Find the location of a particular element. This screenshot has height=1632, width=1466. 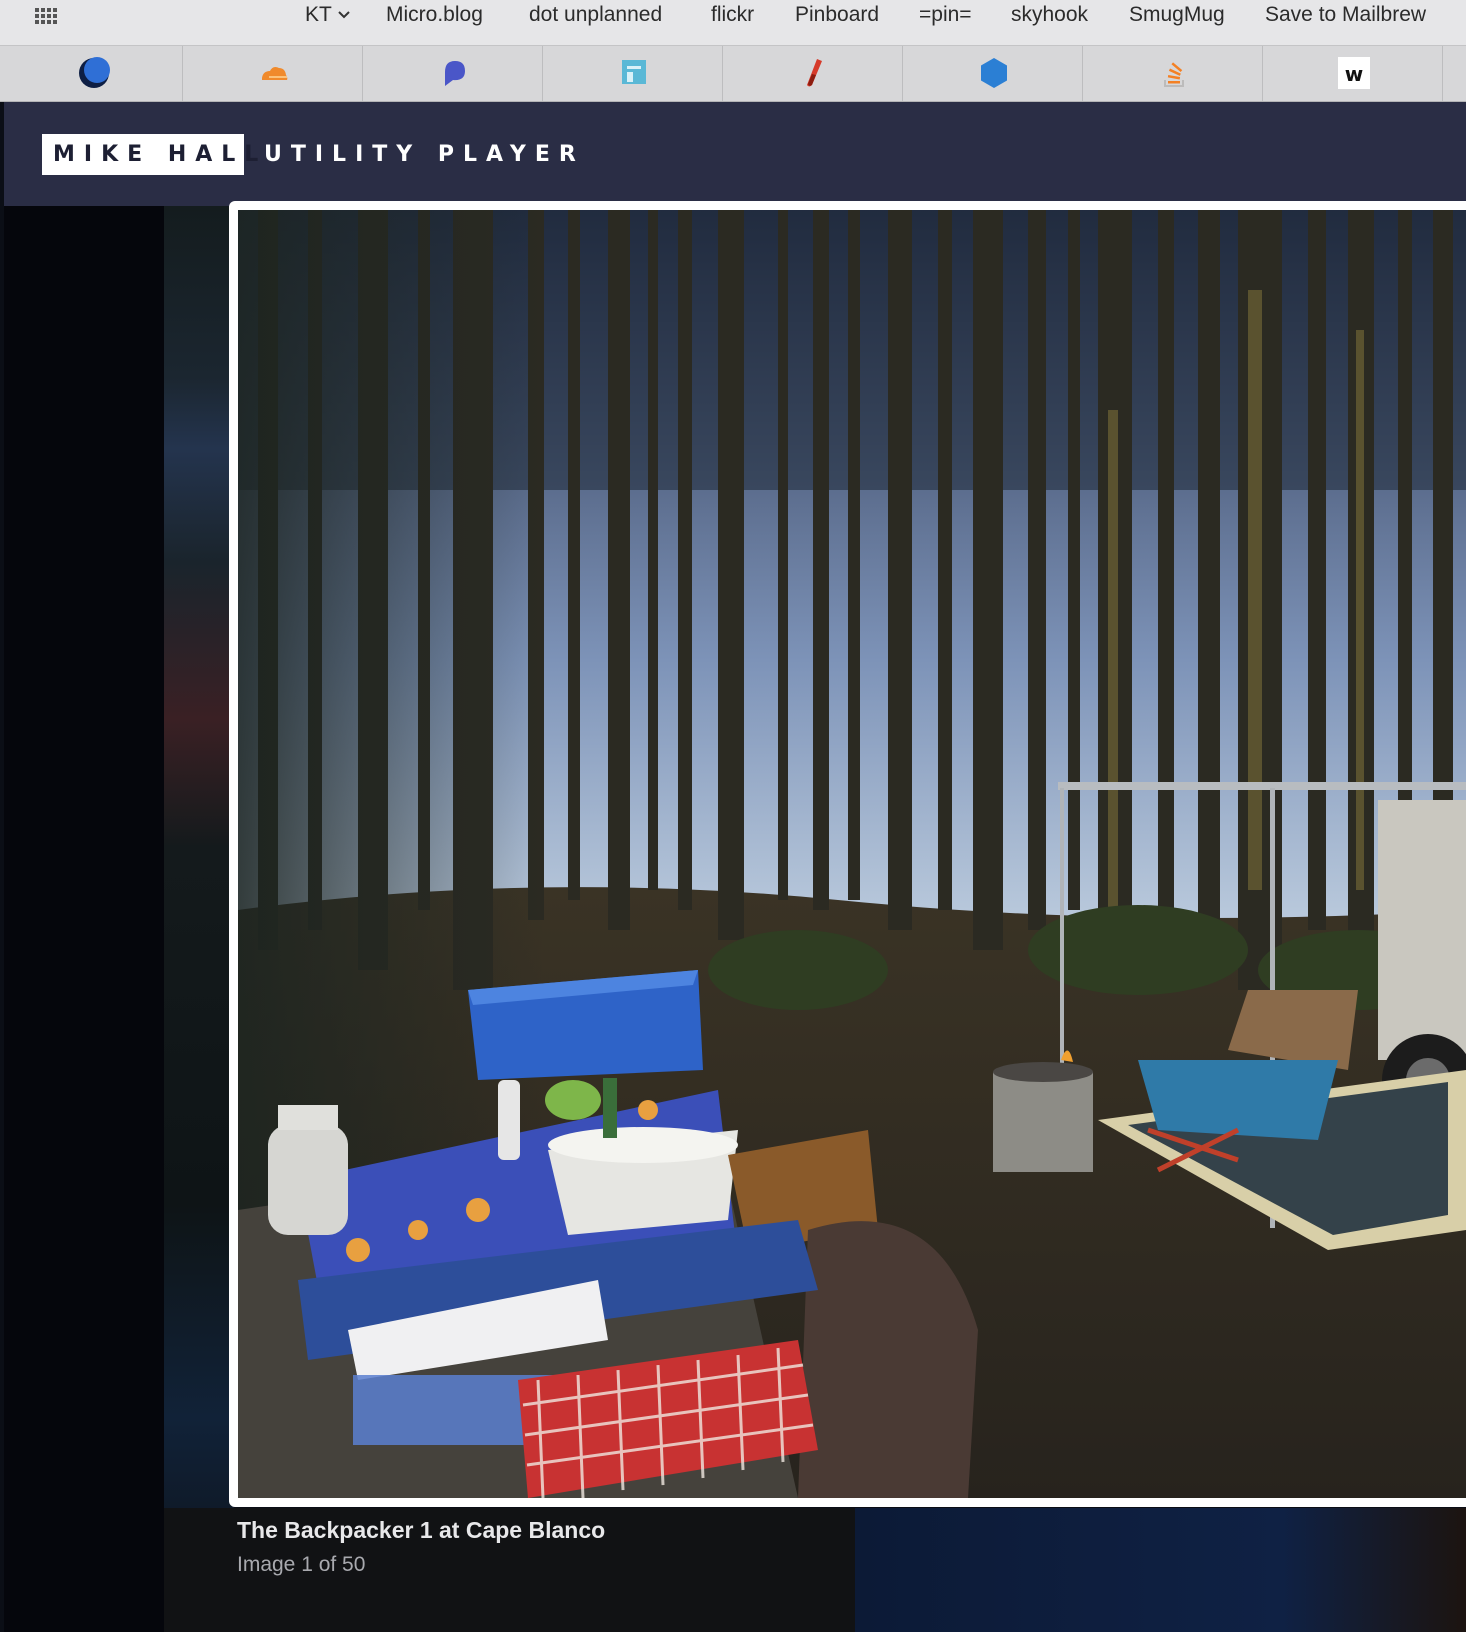

bookmark-folder-label: KT is located at coordinates (318, 14).